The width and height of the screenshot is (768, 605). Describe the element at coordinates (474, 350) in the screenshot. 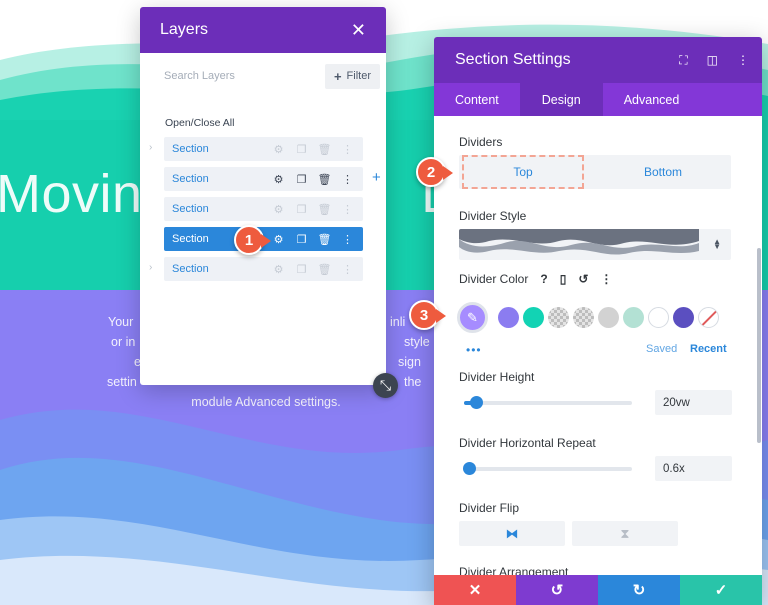

I see `more-colors-icon: •••` at that location.